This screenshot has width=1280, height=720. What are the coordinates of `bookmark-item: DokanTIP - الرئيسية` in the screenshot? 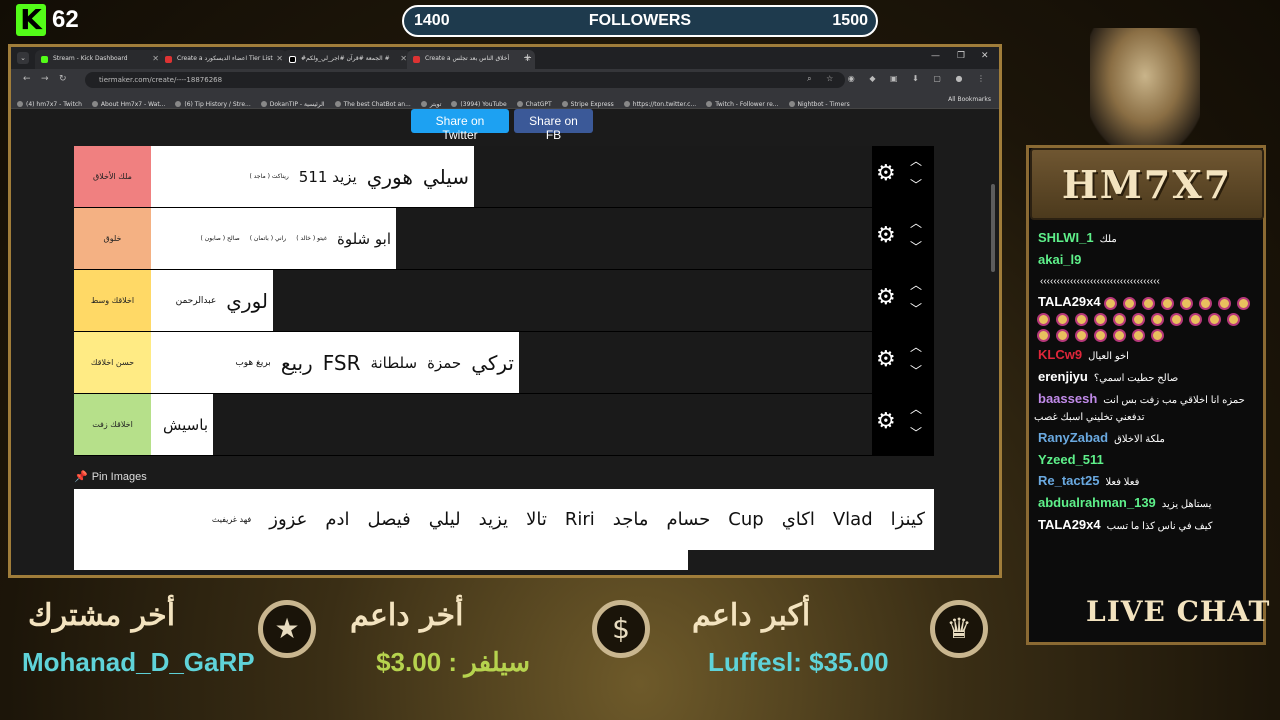 It's located at (292, 104).